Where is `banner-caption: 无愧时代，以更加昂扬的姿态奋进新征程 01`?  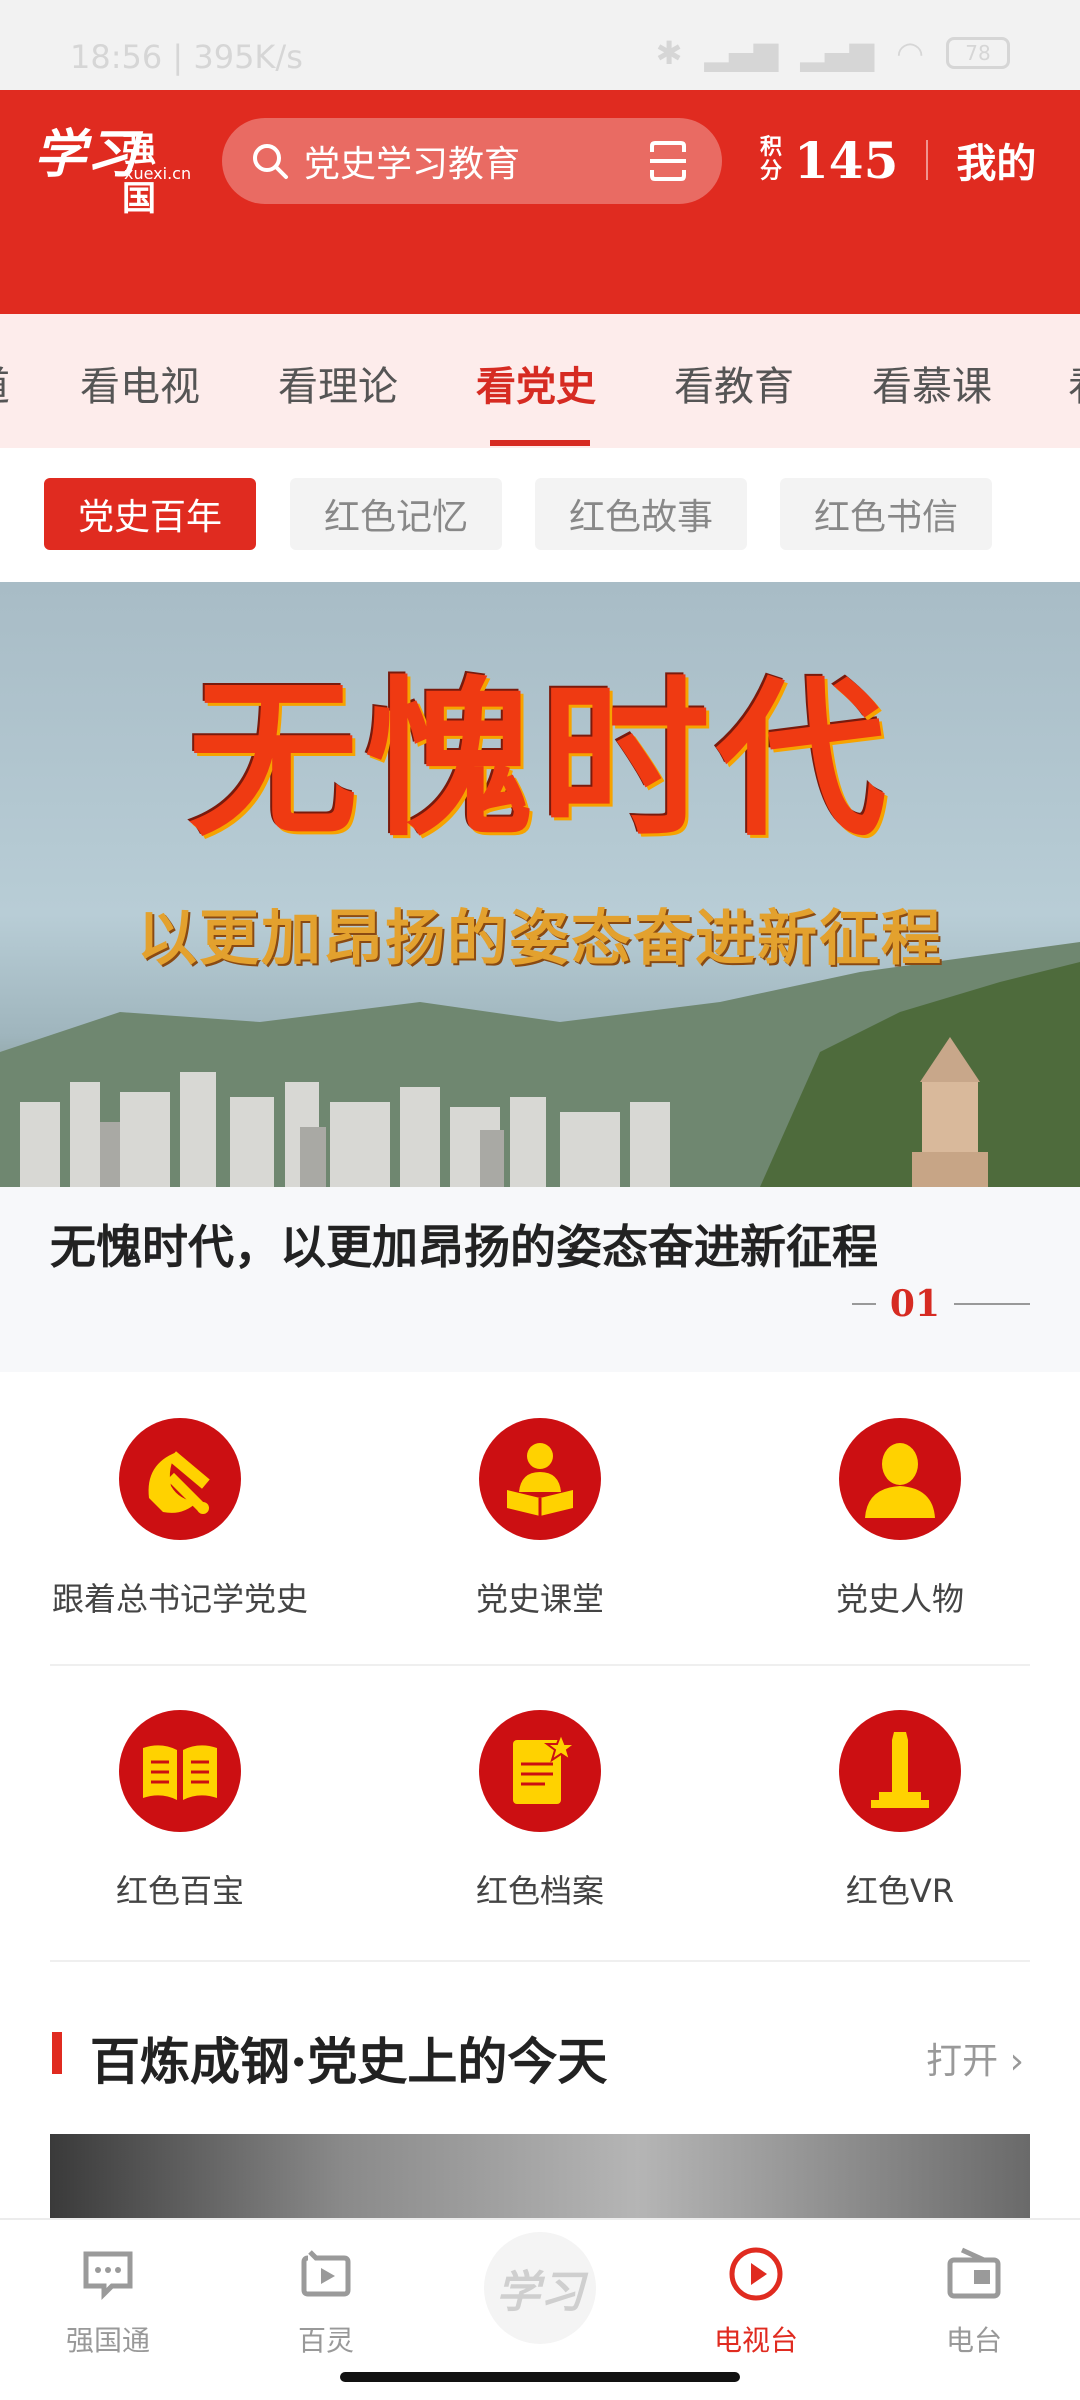 banner-caption: 无愧时代，以更加昂扬的姿态奋进新征程 01 is located at coordinates (540, 1279).